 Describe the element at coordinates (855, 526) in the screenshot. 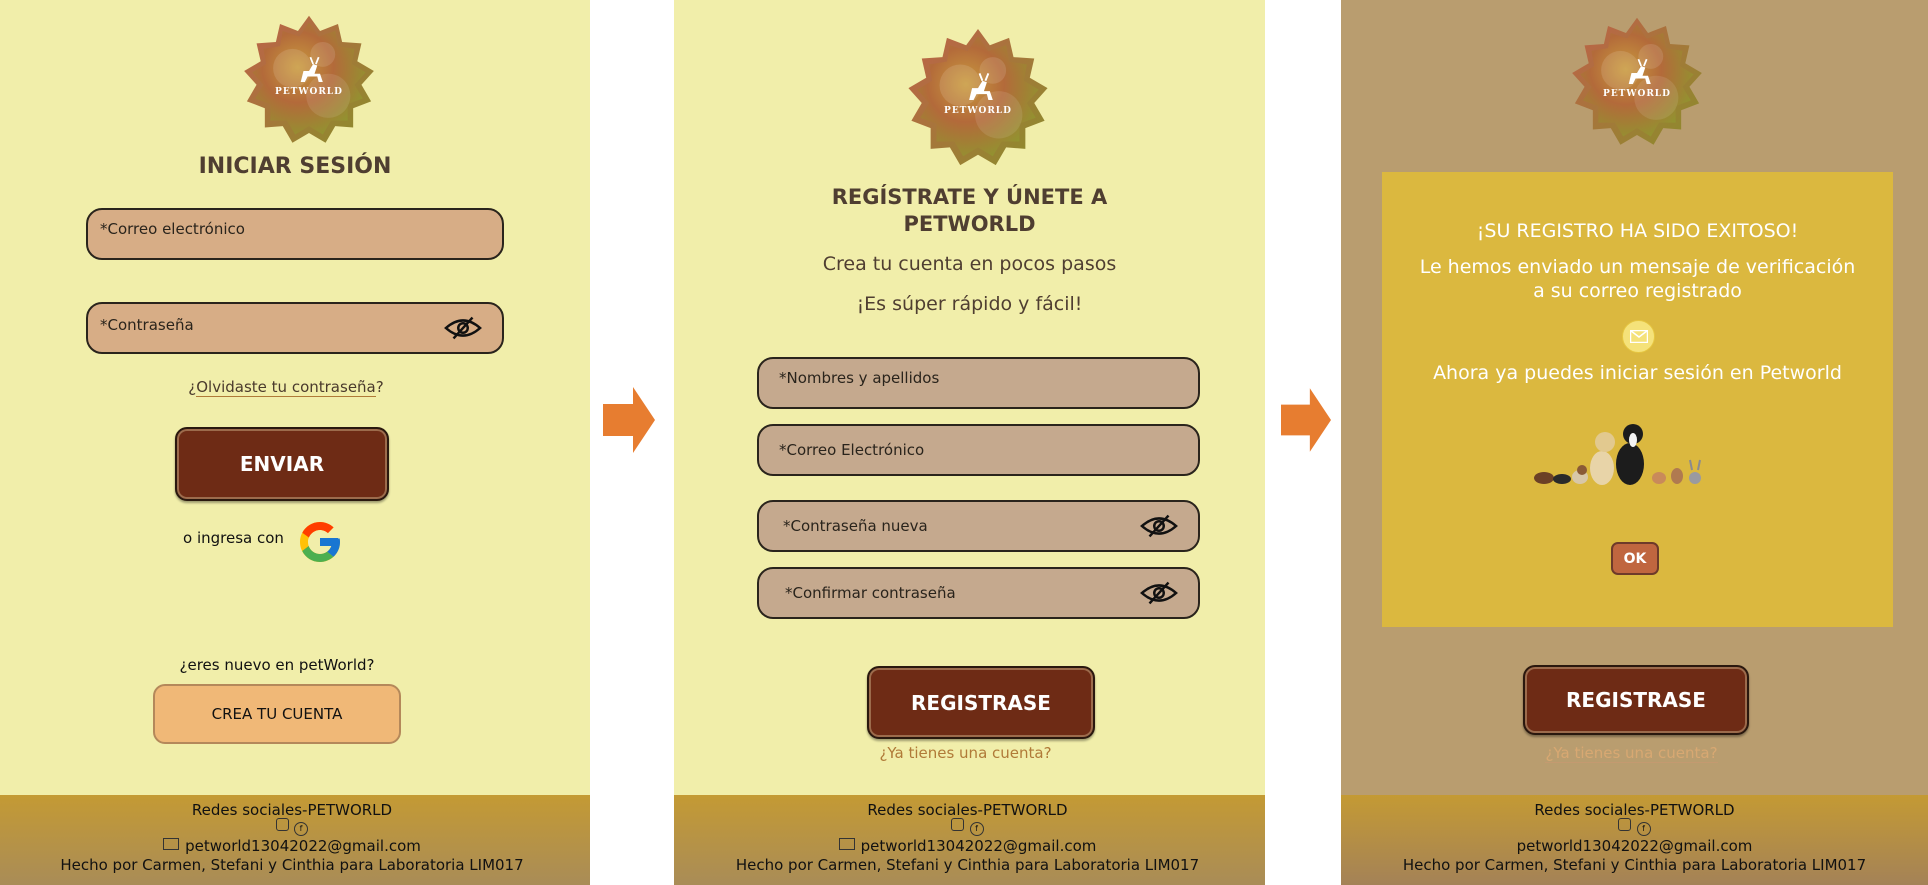

I see `new-password-placeholder: *Contraseña nueva` at that location.